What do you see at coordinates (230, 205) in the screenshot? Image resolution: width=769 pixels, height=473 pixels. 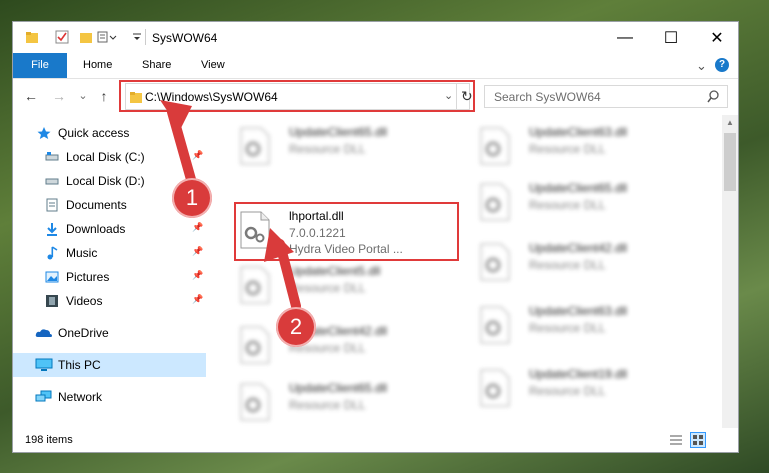 I see `annotation-arrows` at bounding box center [230, 205].